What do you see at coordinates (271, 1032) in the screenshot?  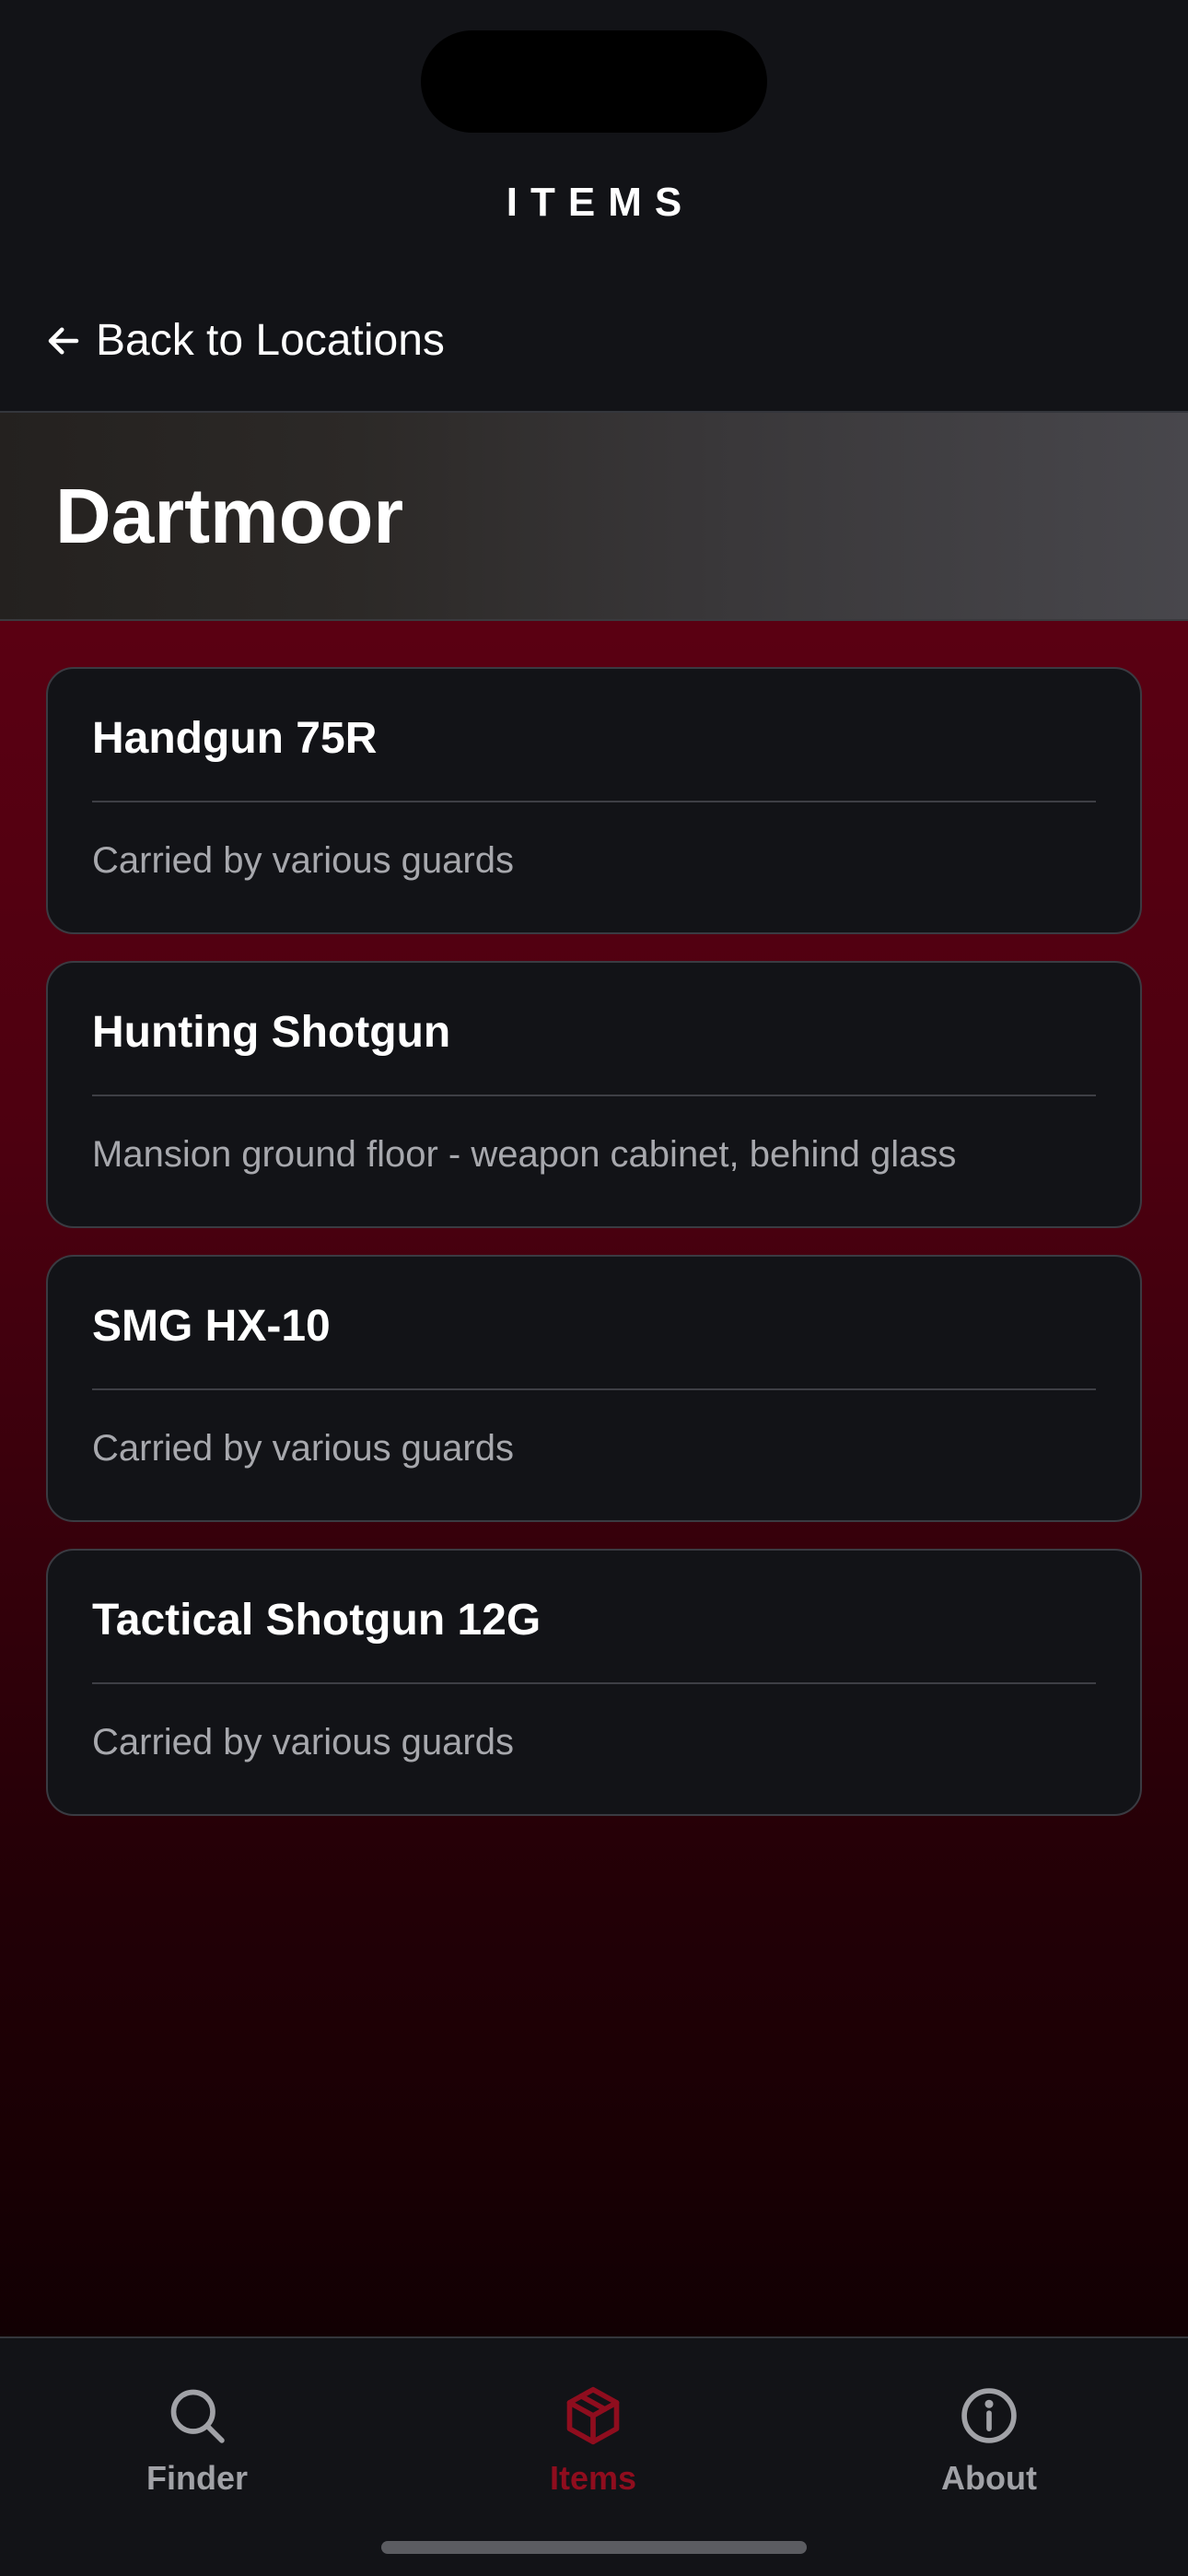 I see `item-name: Hunting Shotgun` at bounding box center [271, 1032].